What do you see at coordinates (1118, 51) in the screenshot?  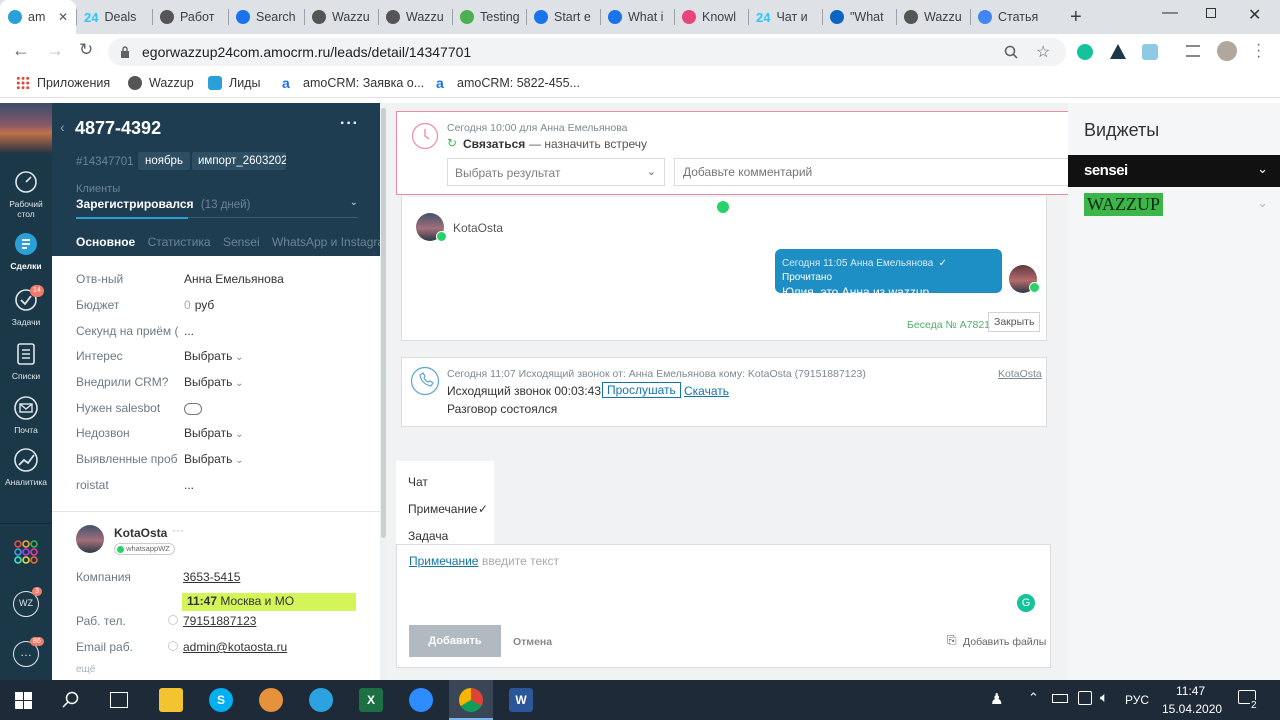 I see `extension-triangle-icon` at bounding box center [1118, 51].